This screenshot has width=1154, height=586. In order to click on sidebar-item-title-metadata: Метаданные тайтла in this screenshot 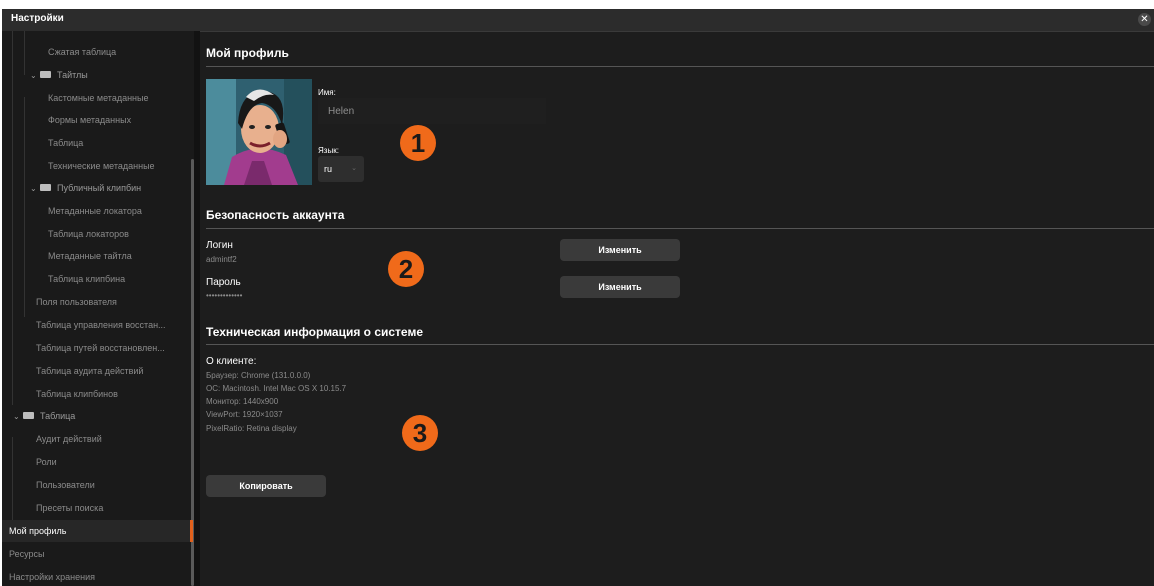, I will do `click(90, 256)`.